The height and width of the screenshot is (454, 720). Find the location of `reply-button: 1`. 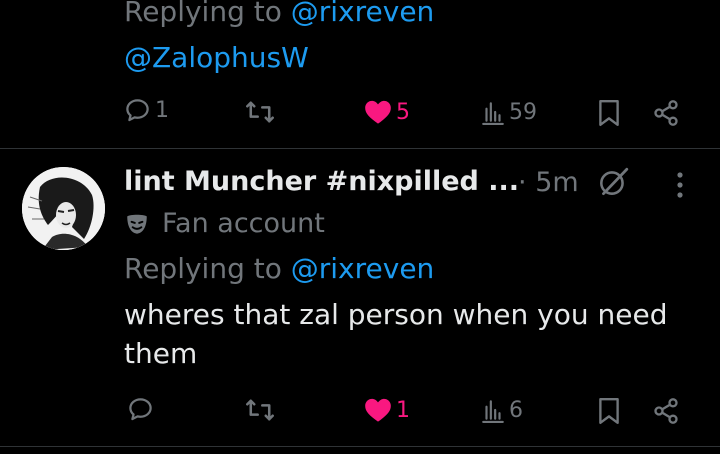

reply-button: 1 is located at coordinates (146, 110).